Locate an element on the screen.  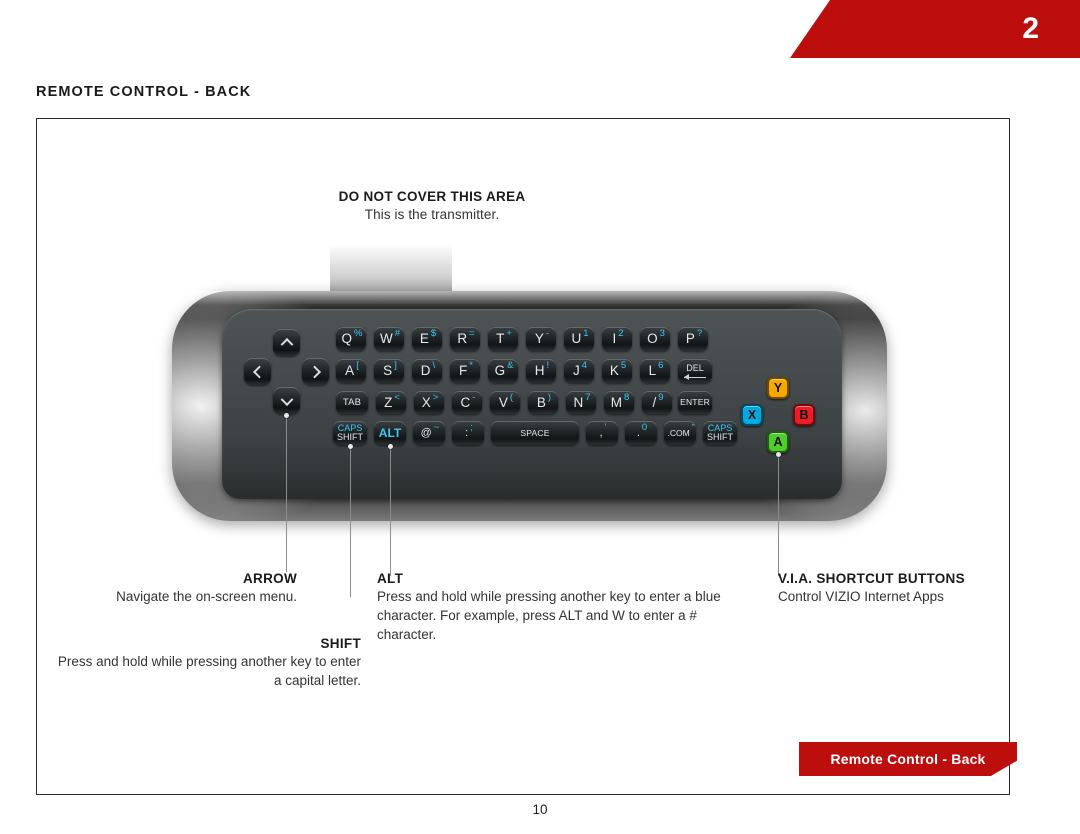
key-caps-shift-right-shift: SHIFT is located at coordinates (720, 437).